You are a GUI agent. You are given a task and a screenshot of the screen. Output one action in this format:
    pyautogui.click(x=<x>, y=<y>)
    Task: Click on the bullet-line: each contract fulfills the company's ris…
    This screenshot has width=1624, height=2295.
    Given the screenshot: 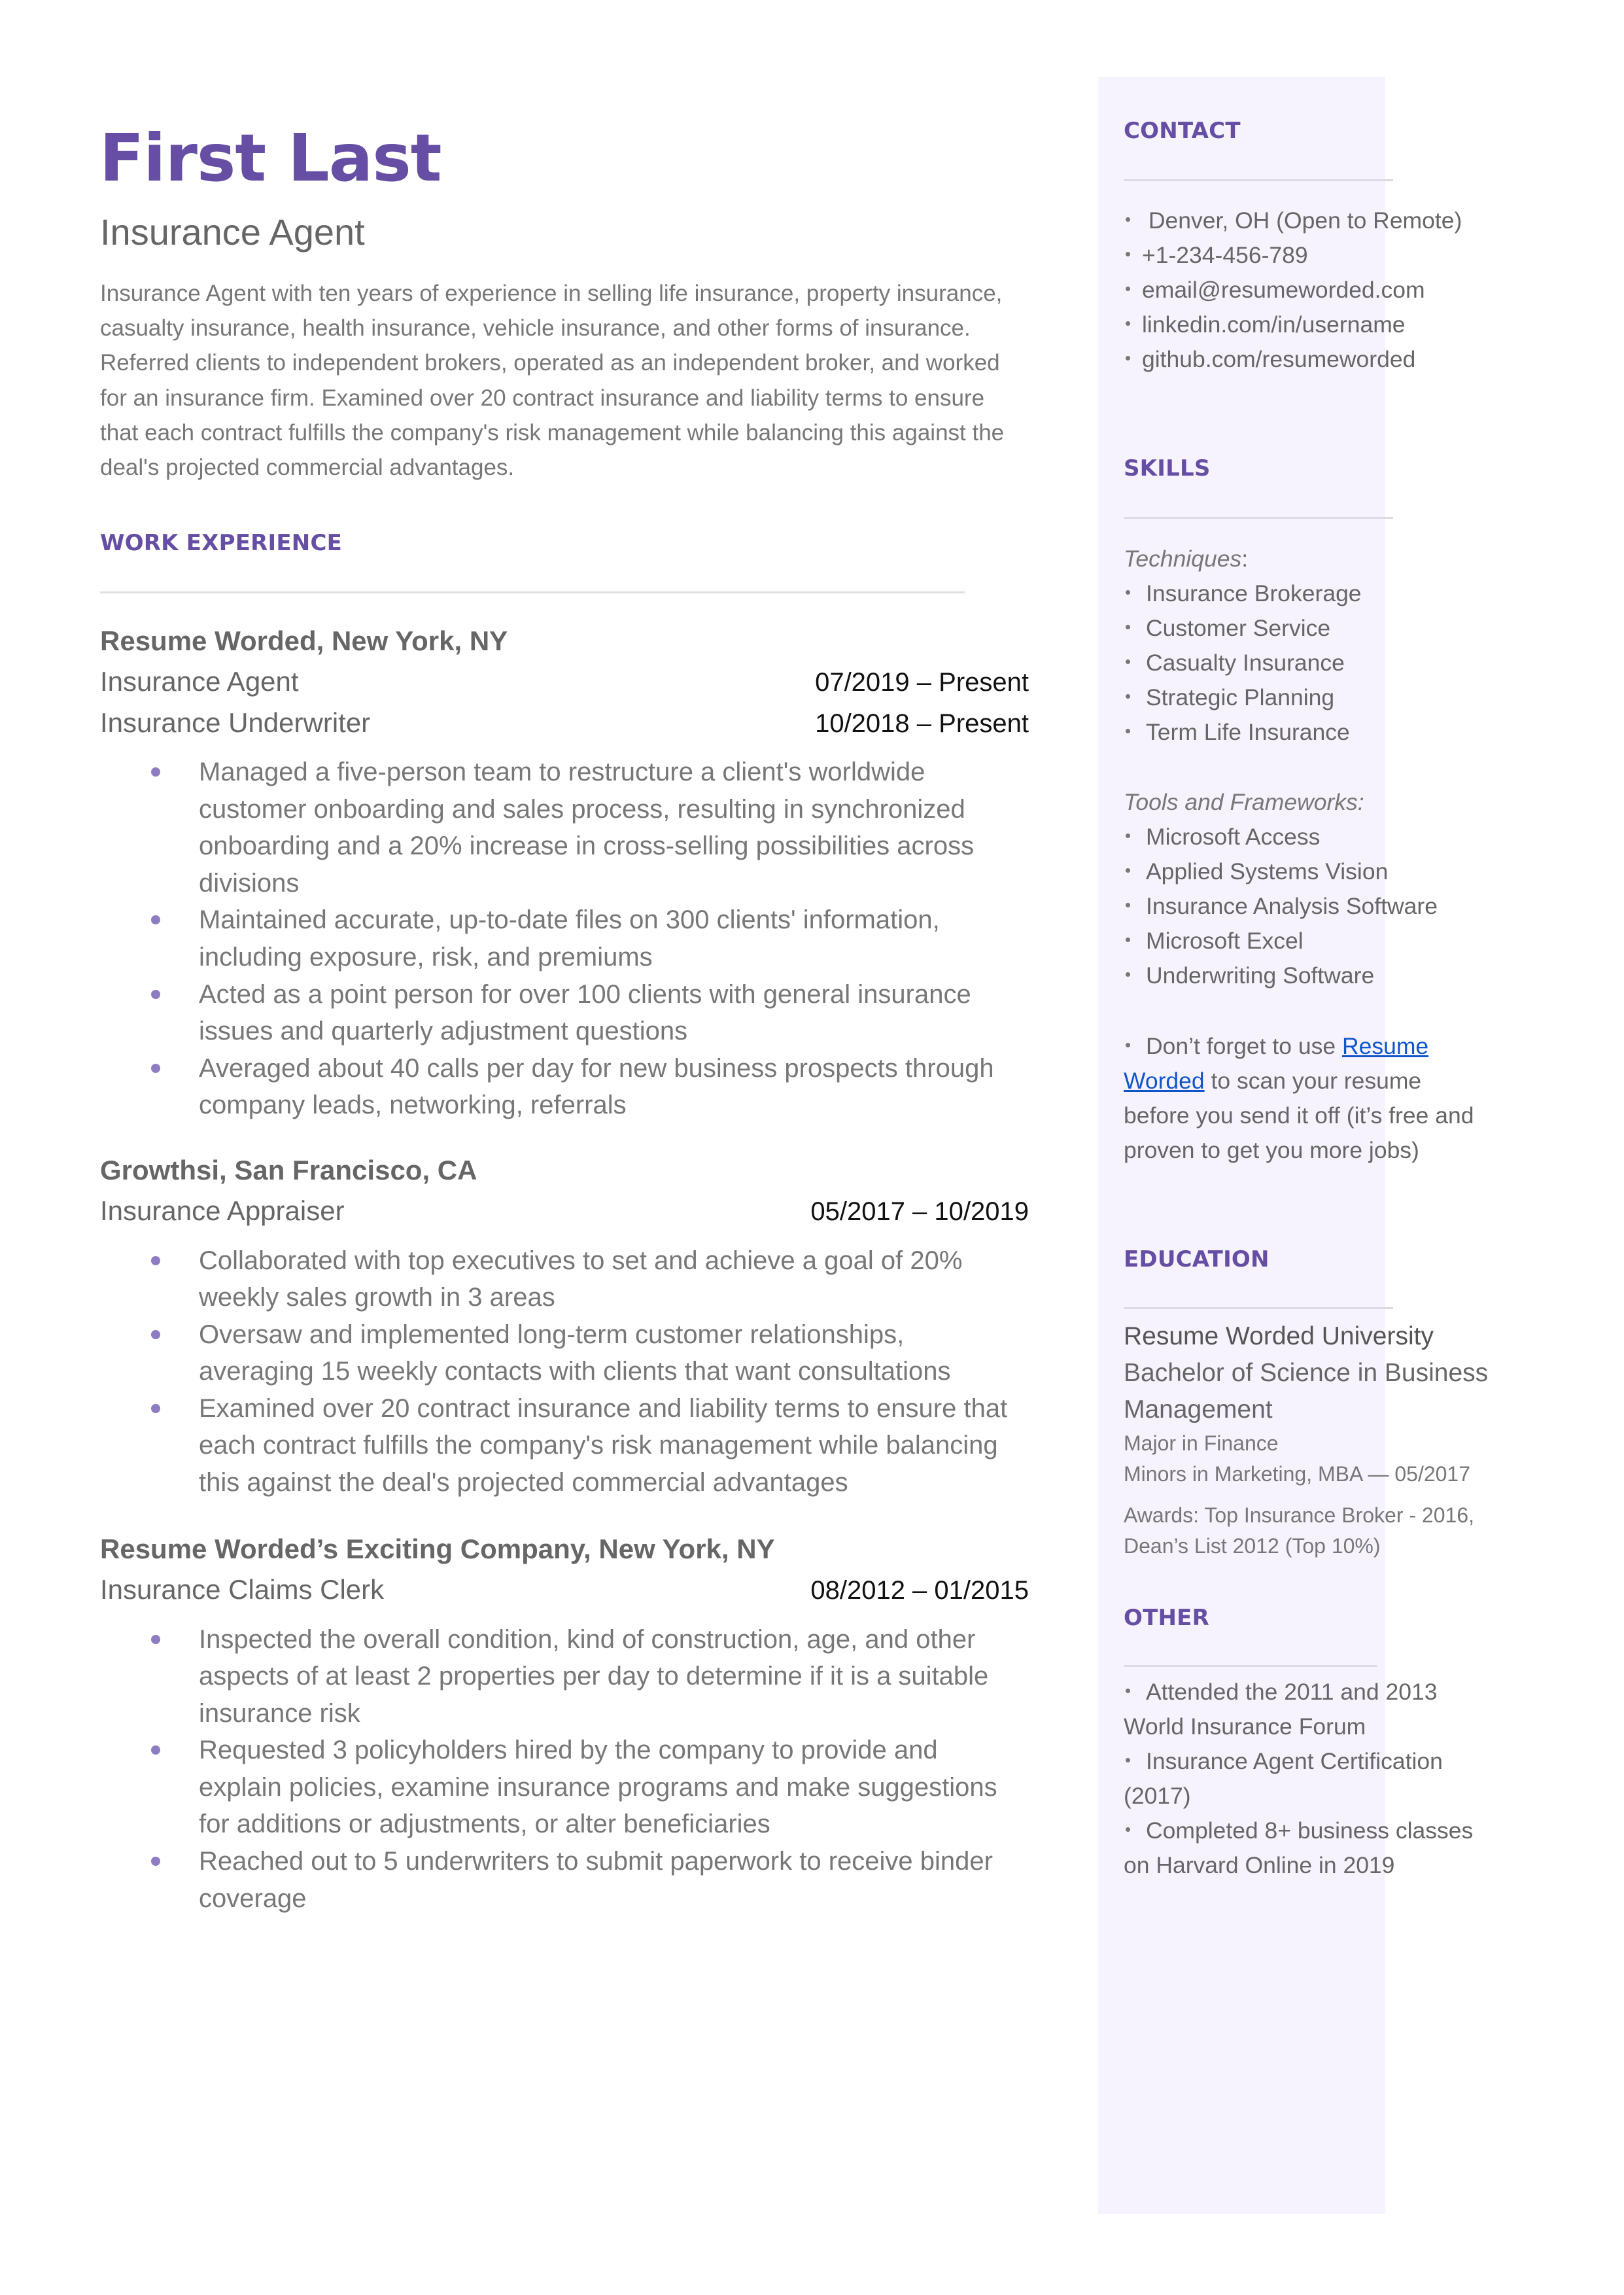 What is the action you would take?
    pyautogui.click(x=598, y=1445)
    